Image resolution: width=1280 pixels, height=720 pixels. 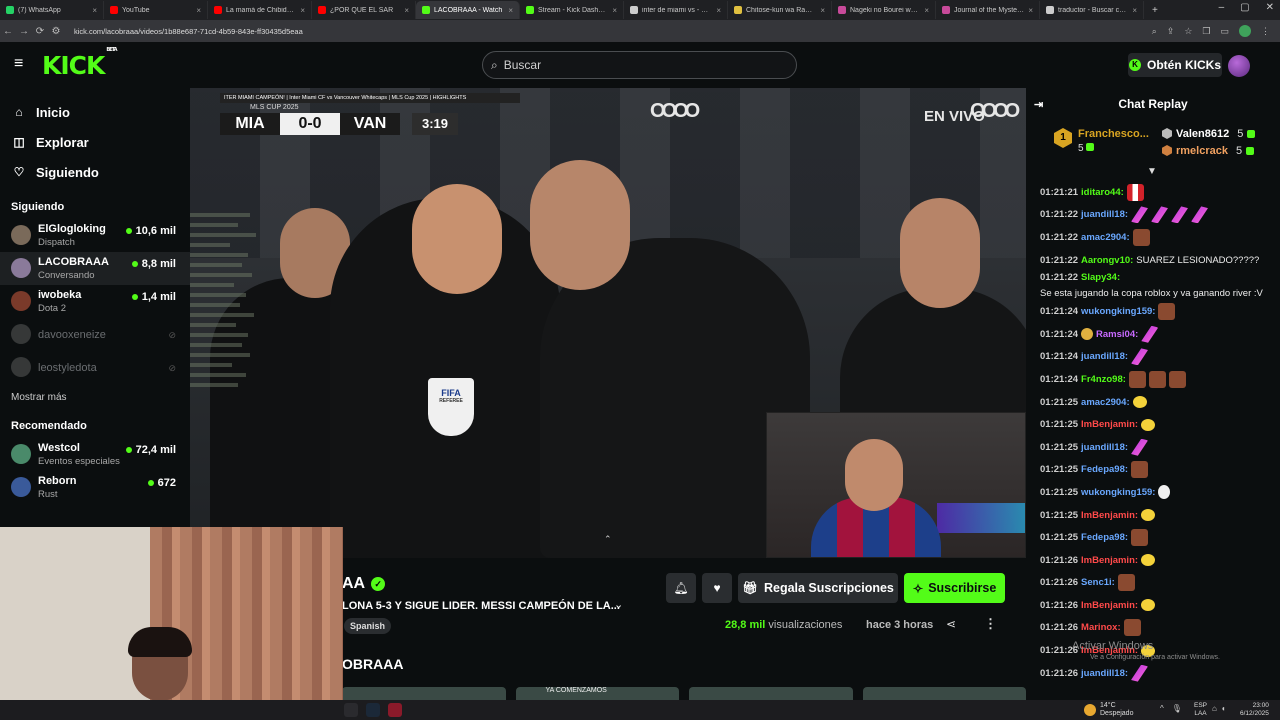 I want to click on mic-icon: 🎙︎, so click(x=1177, y=708).